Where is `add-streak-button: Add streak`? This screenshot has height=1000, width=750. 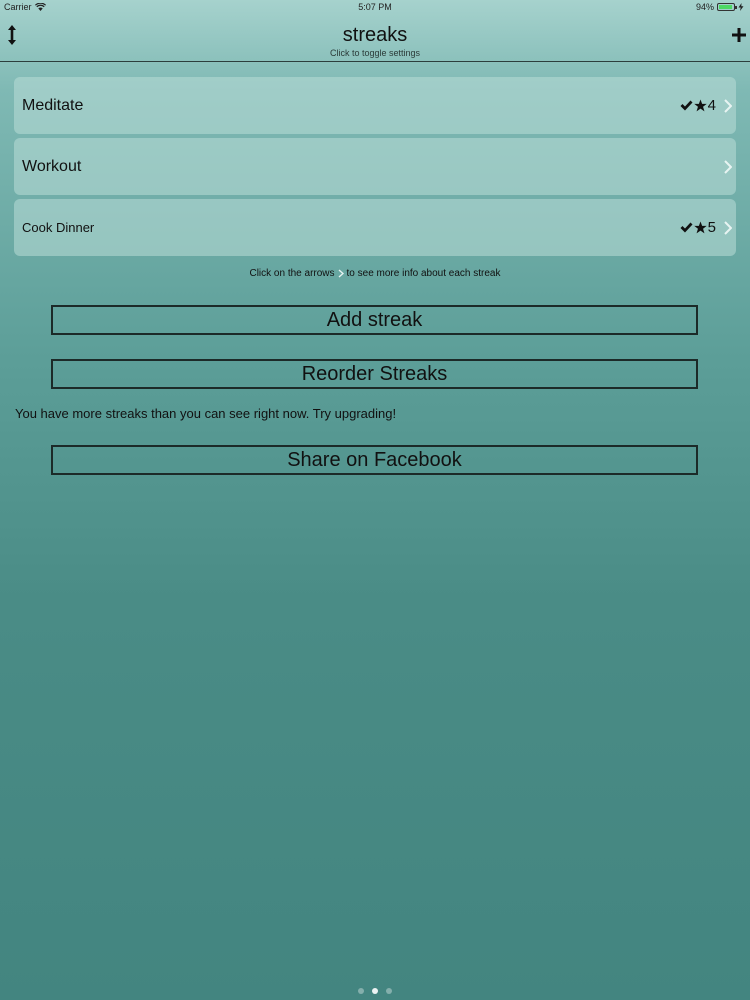 add-streak-button: Add streak is located at coordinates (374, 320).